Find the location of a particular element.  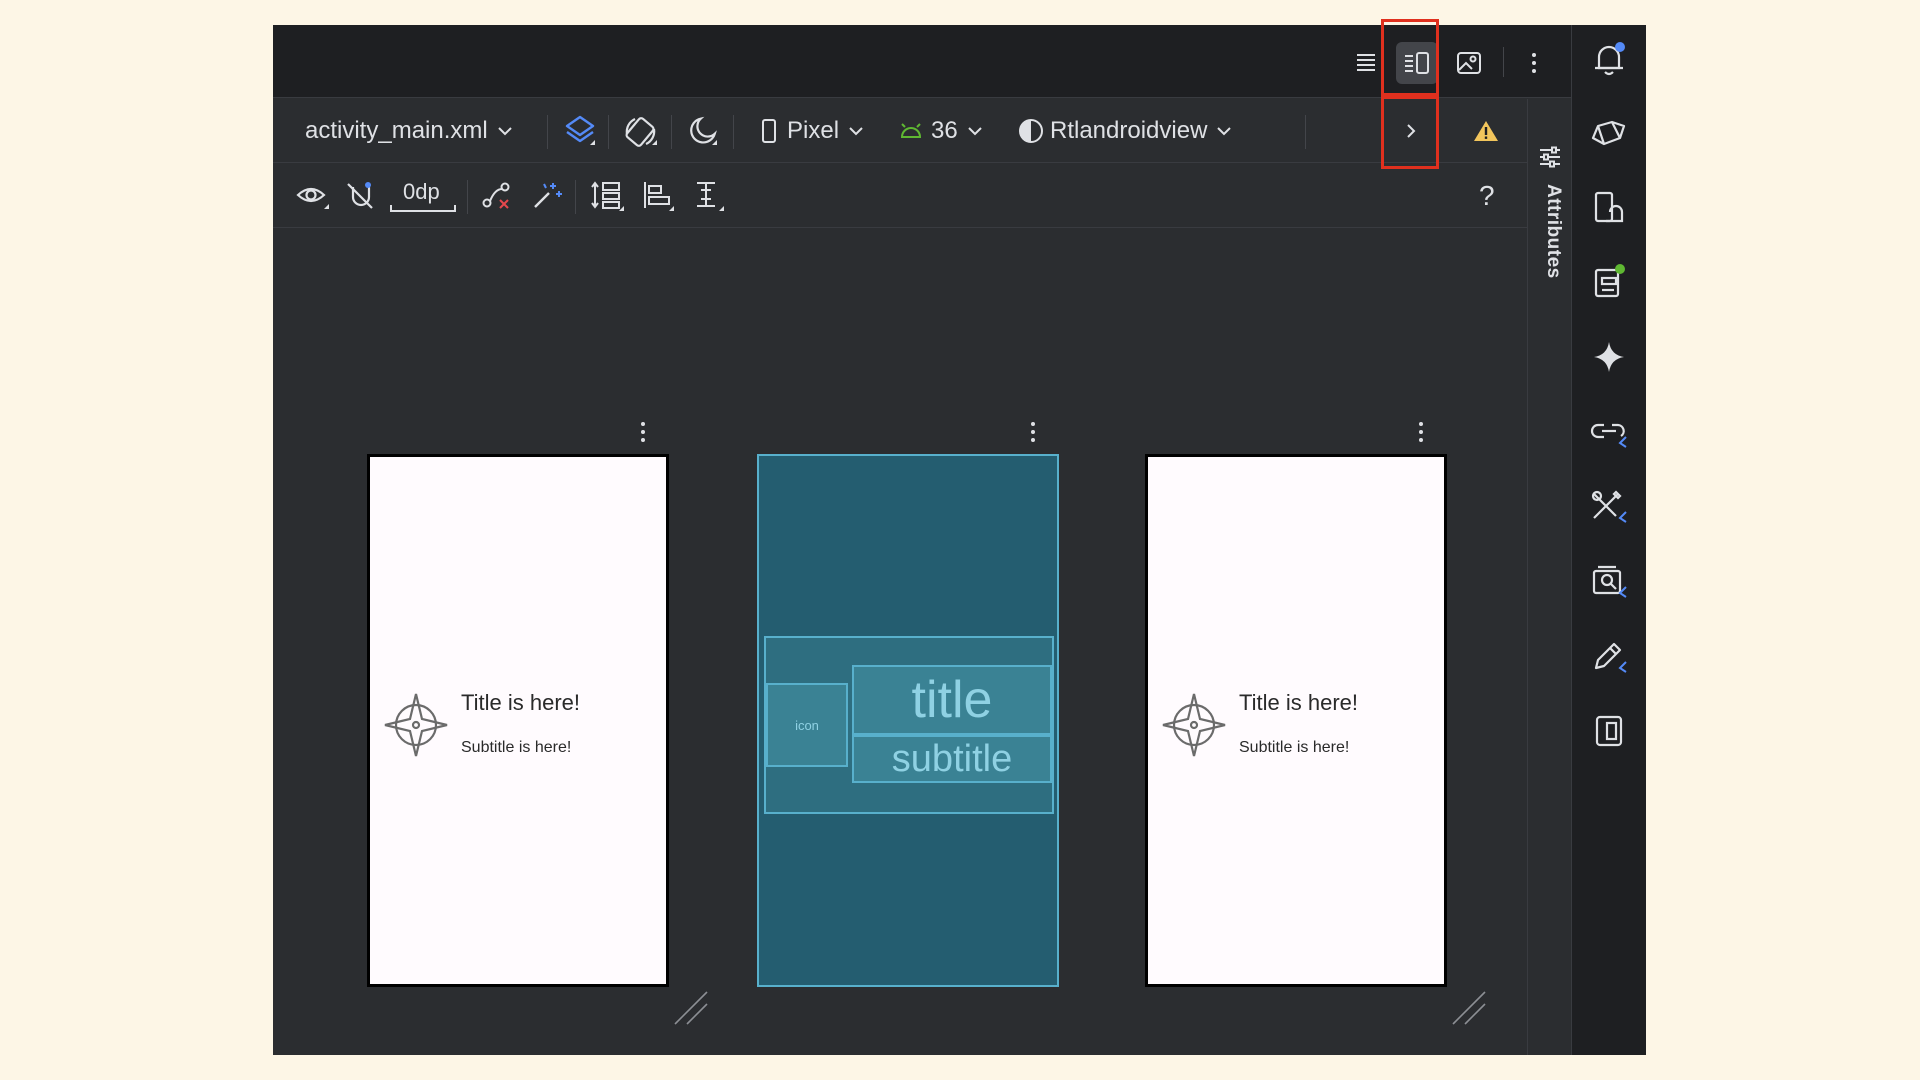

design-surface-button is located at coordinates (580, 131).